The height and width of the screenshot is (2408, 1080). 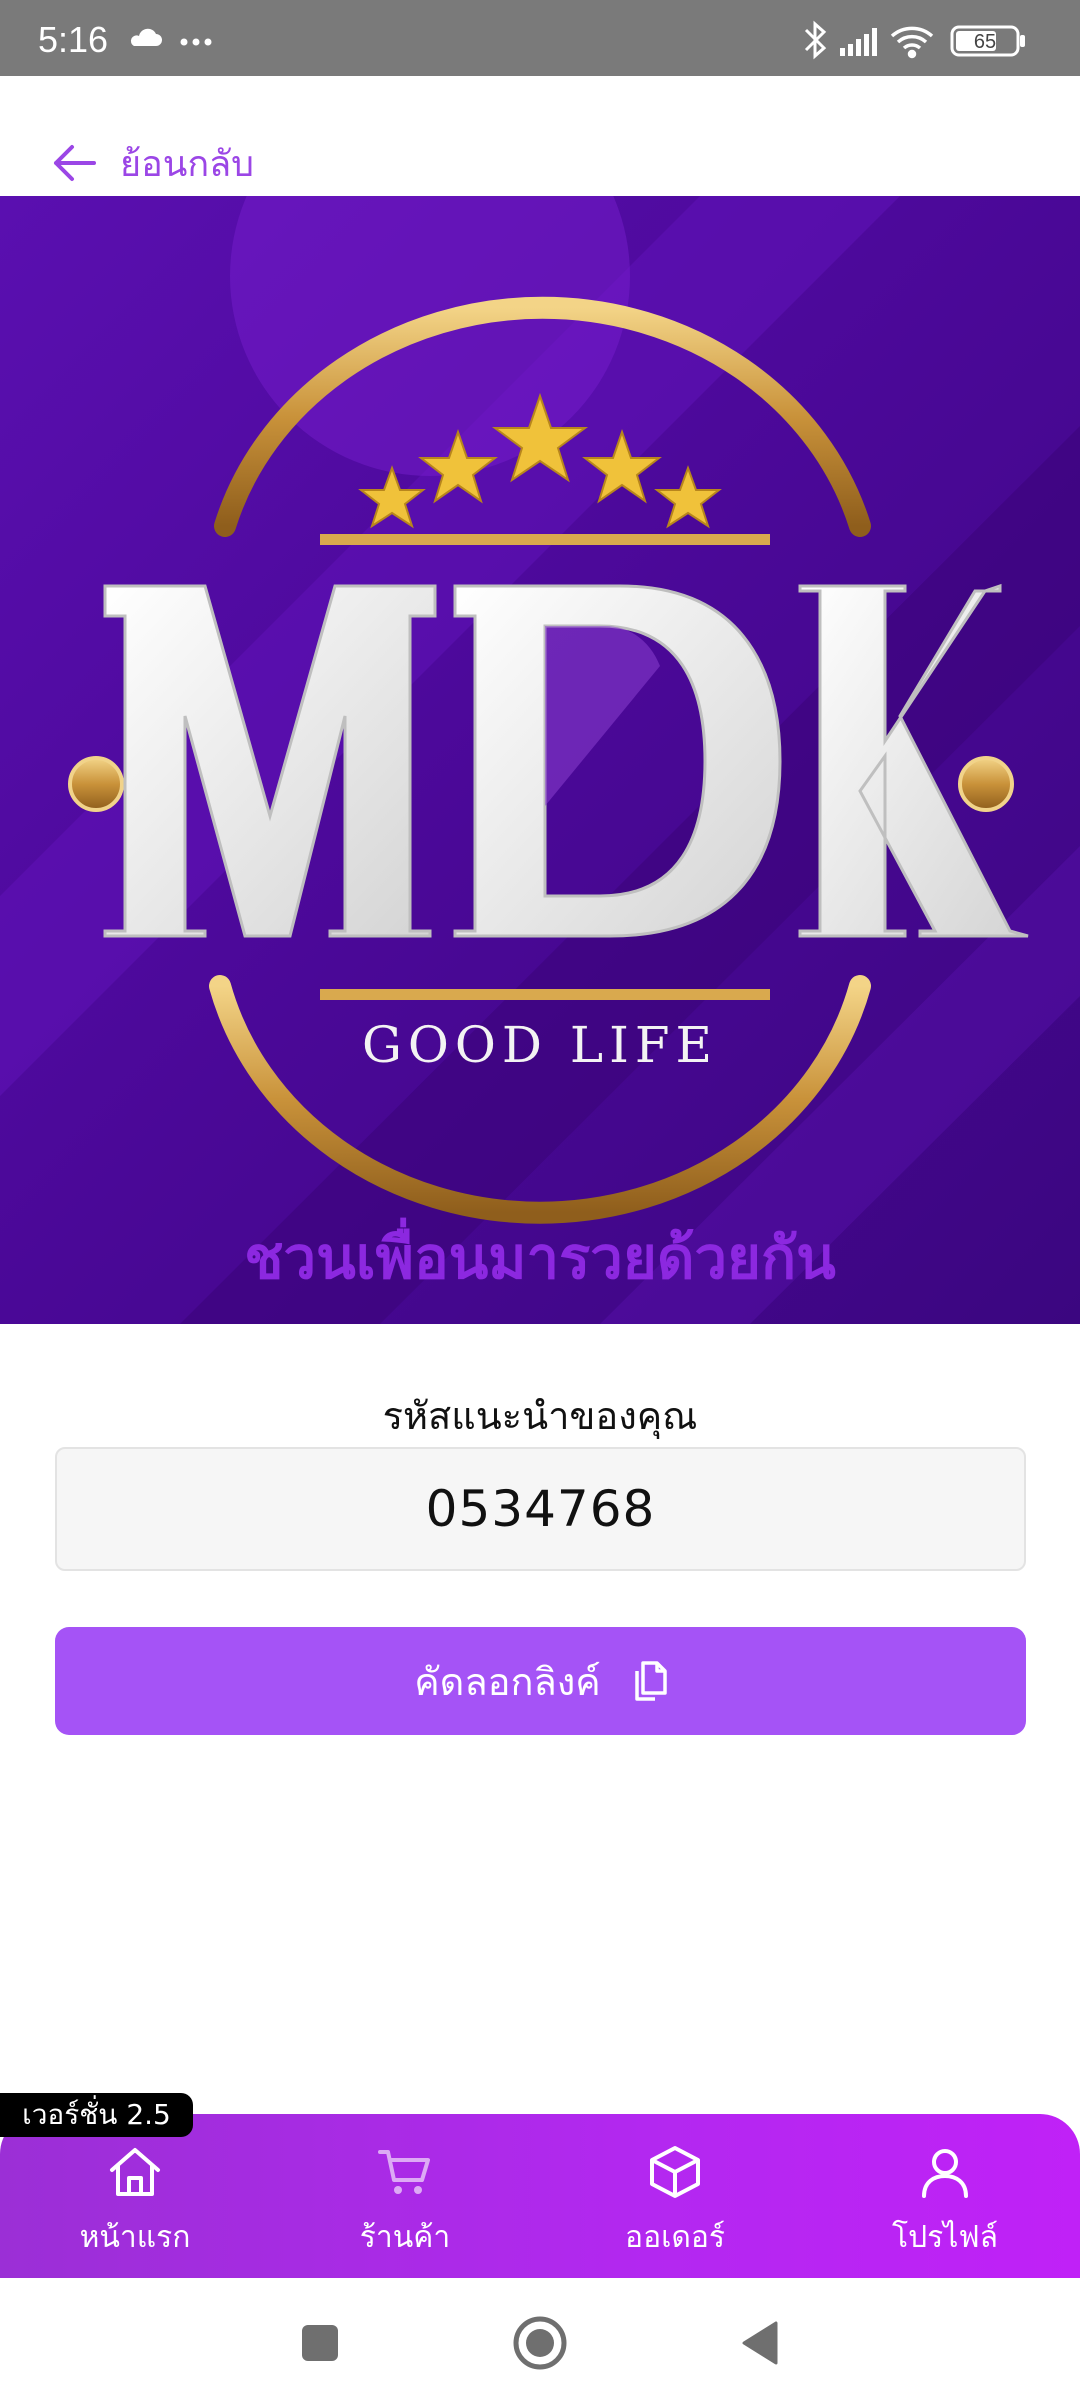 What do you see at coordinates (405, 2211) in the screenshot?
I see `nav-item-shop: ร้านค้า` at bounding box center [405, 2211].